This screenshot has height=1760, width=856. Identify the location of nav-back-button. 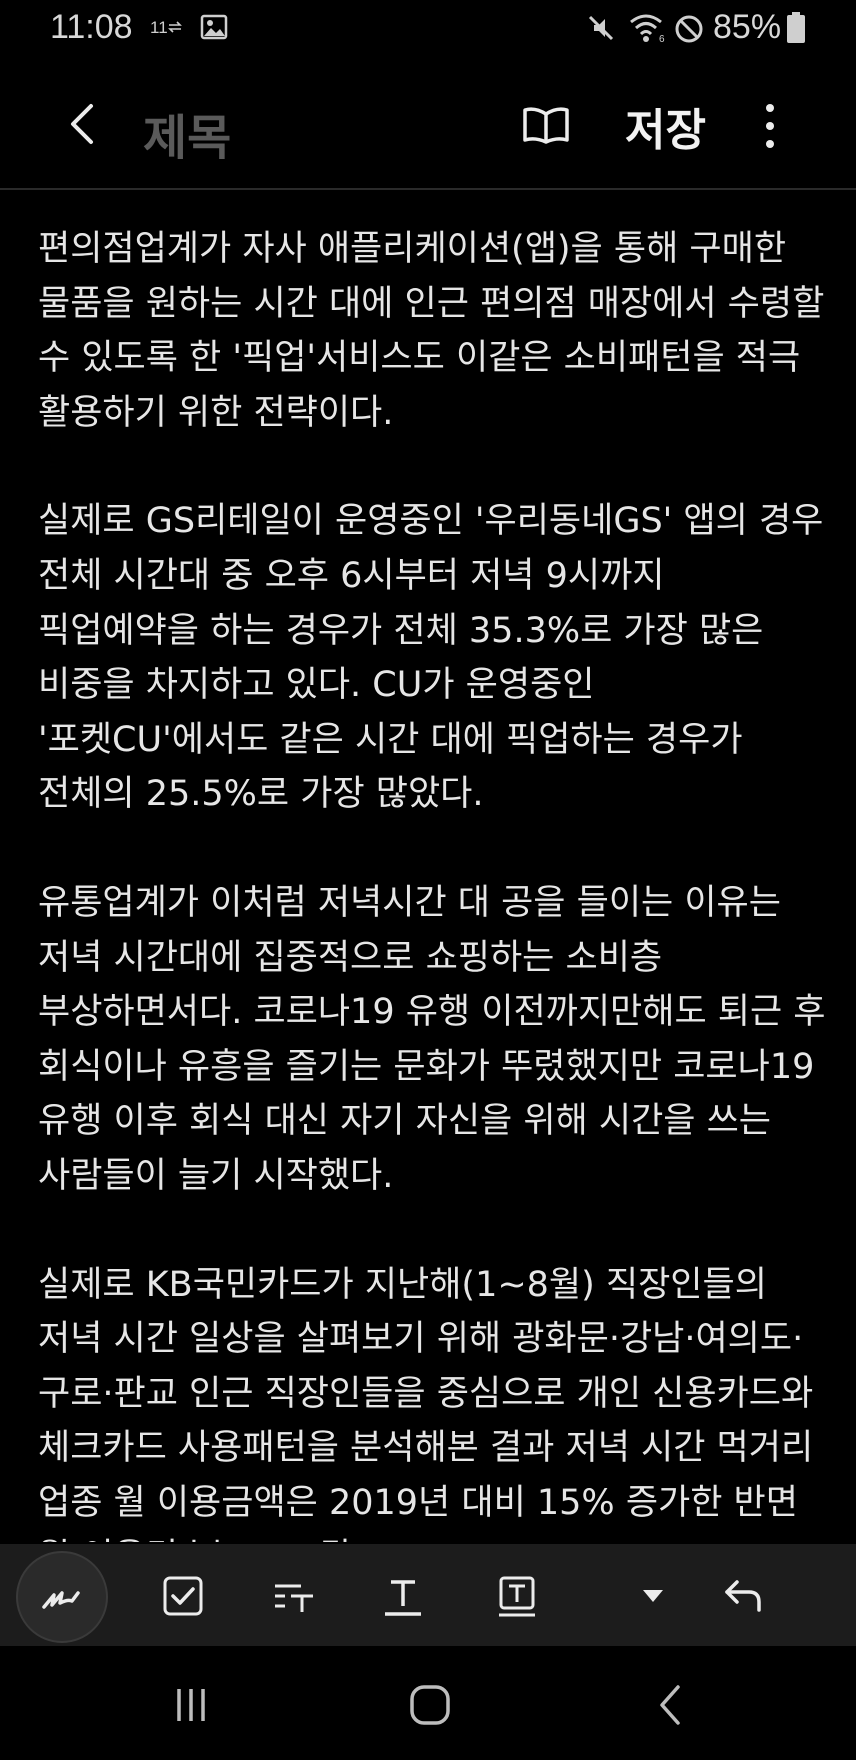
(670, 1705).